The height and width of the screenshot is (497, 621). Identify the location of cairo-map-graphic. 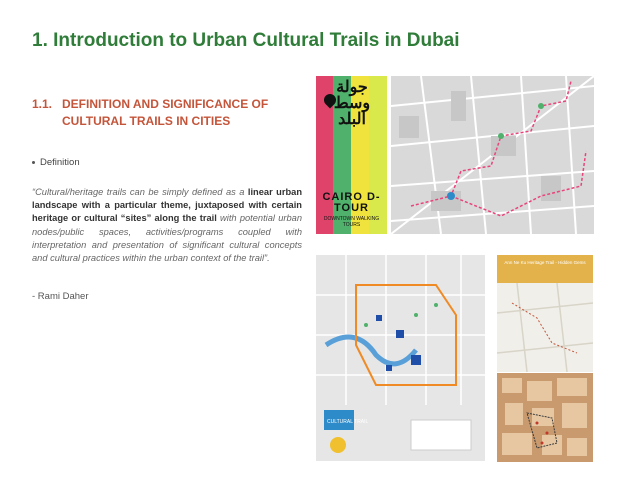
(492, 155).